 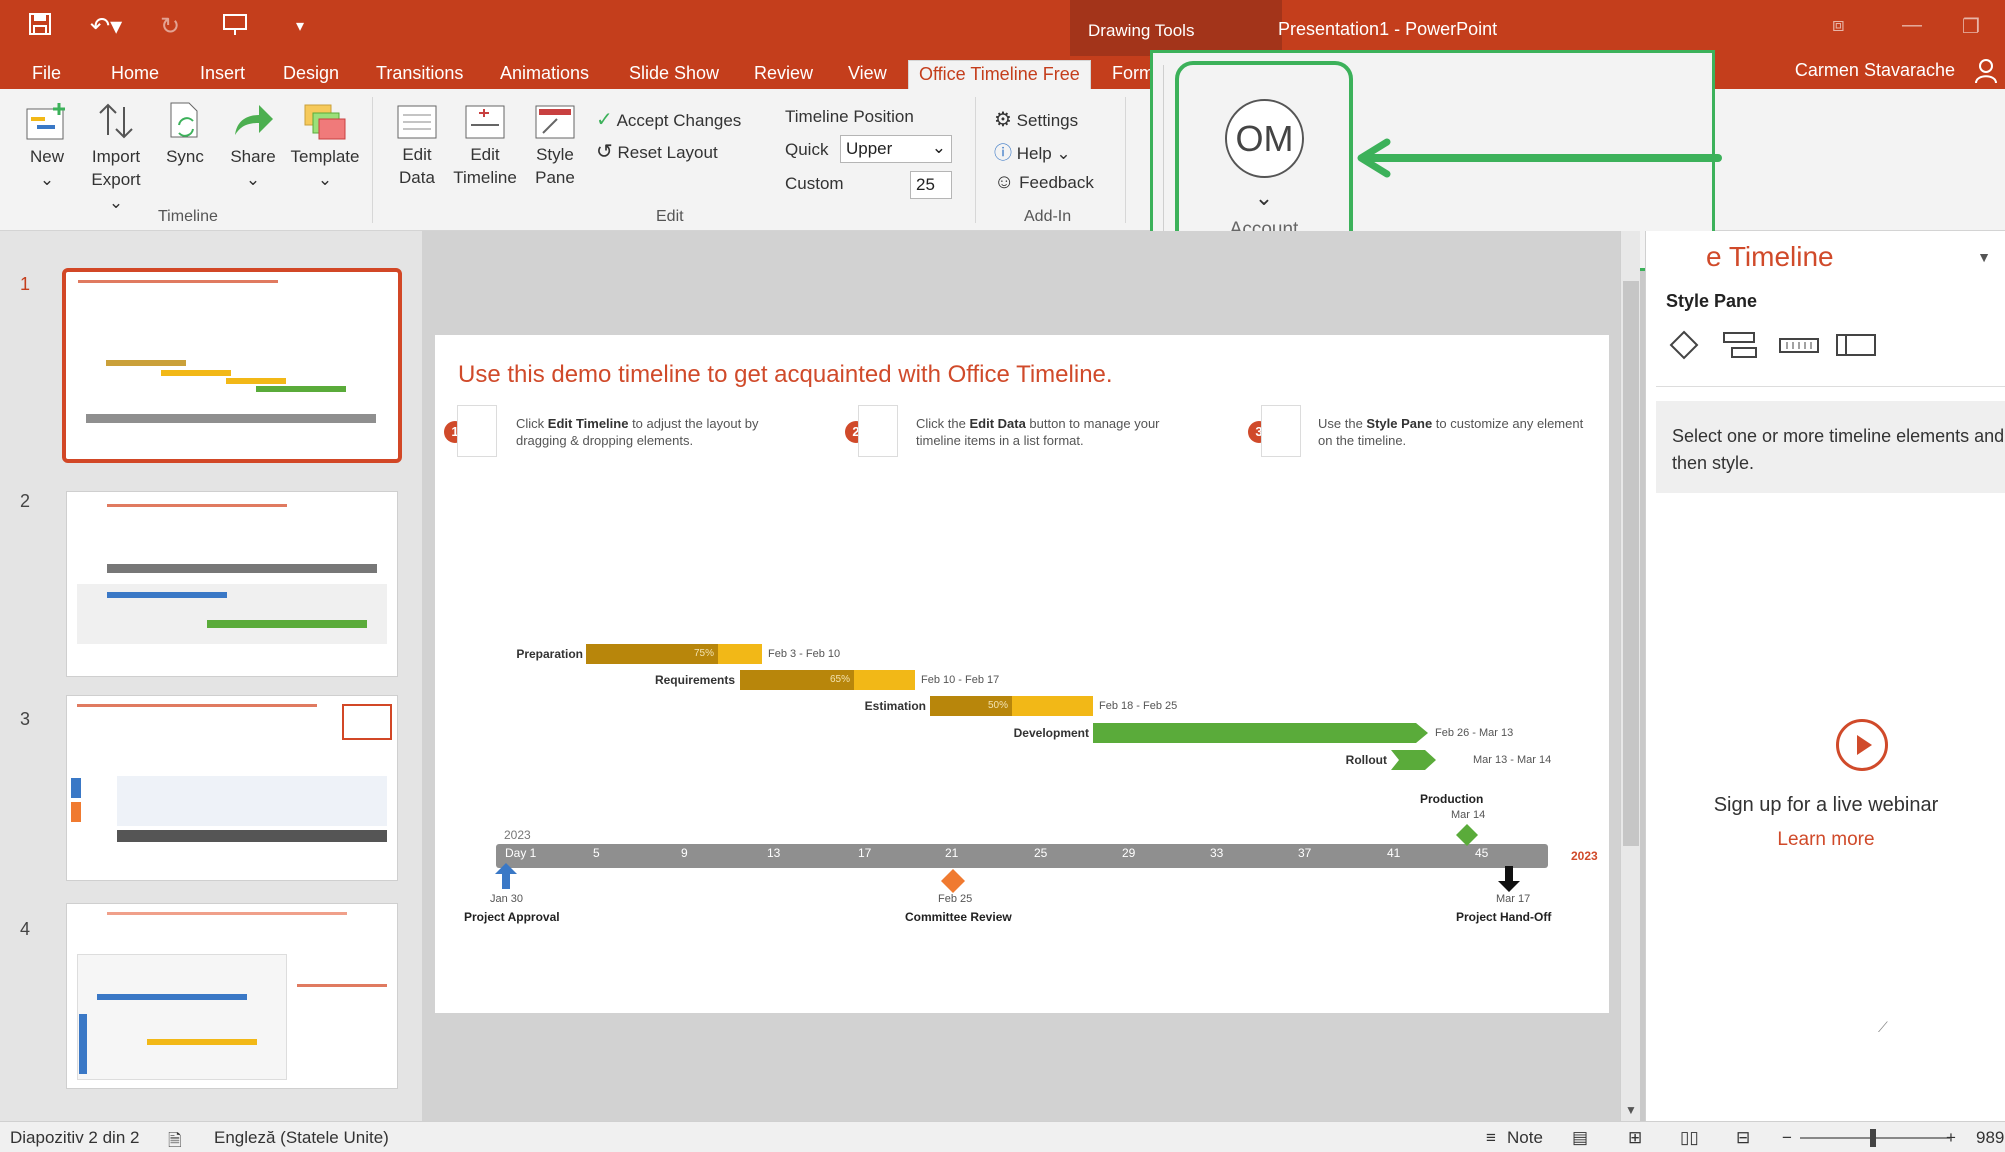 I want to click on milestone-name: Committee Review, so click(x=958, y=917).